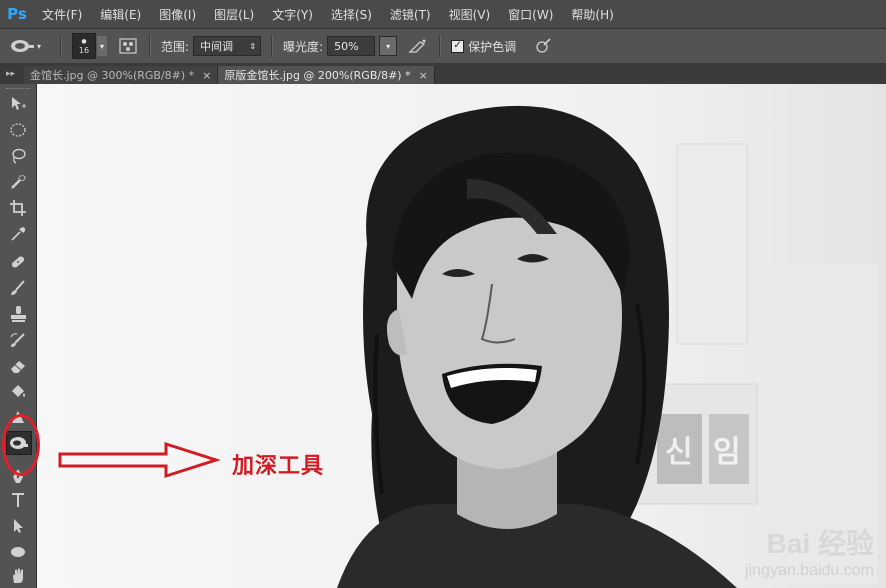 The height and width of the screenshot is (588, 886). What do you see at coordinates (17, 14) in the screenshot?
I see `photoshop-logo: Ps` at bounding box center [17, 14].